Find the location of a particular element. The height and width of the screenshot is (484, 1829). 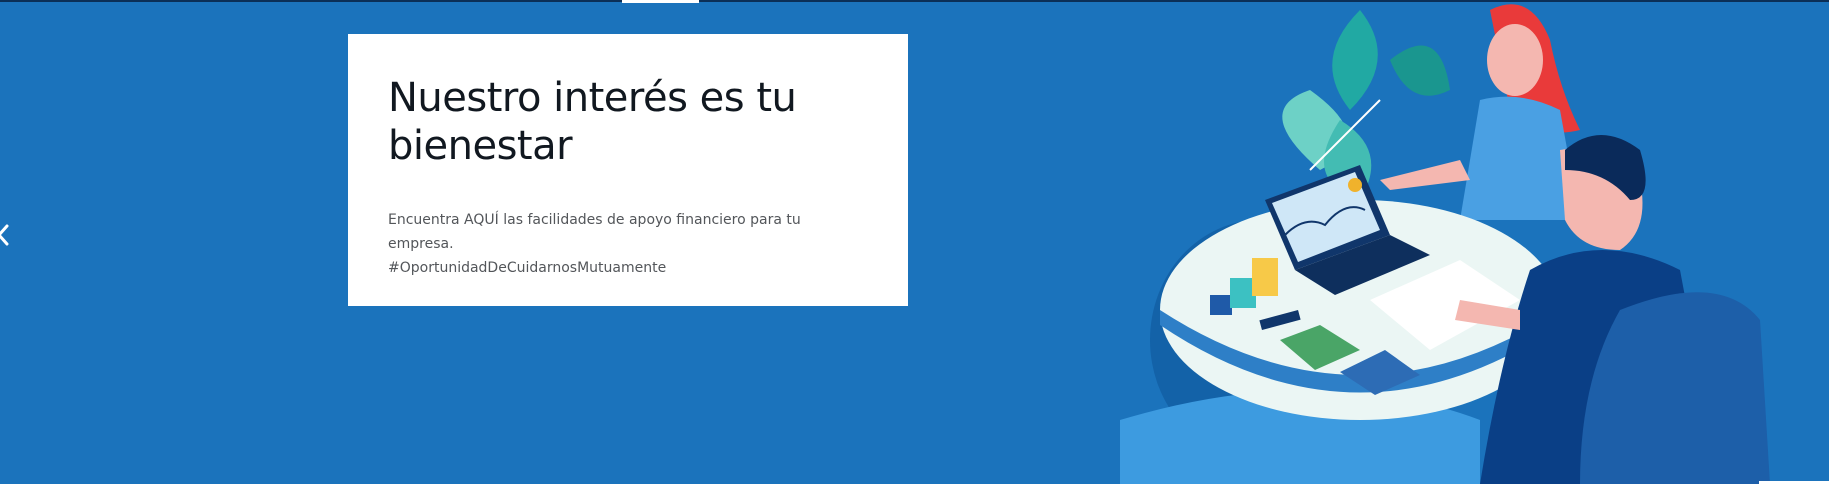

chevron-left-icon is located at coordinates (4, 235).